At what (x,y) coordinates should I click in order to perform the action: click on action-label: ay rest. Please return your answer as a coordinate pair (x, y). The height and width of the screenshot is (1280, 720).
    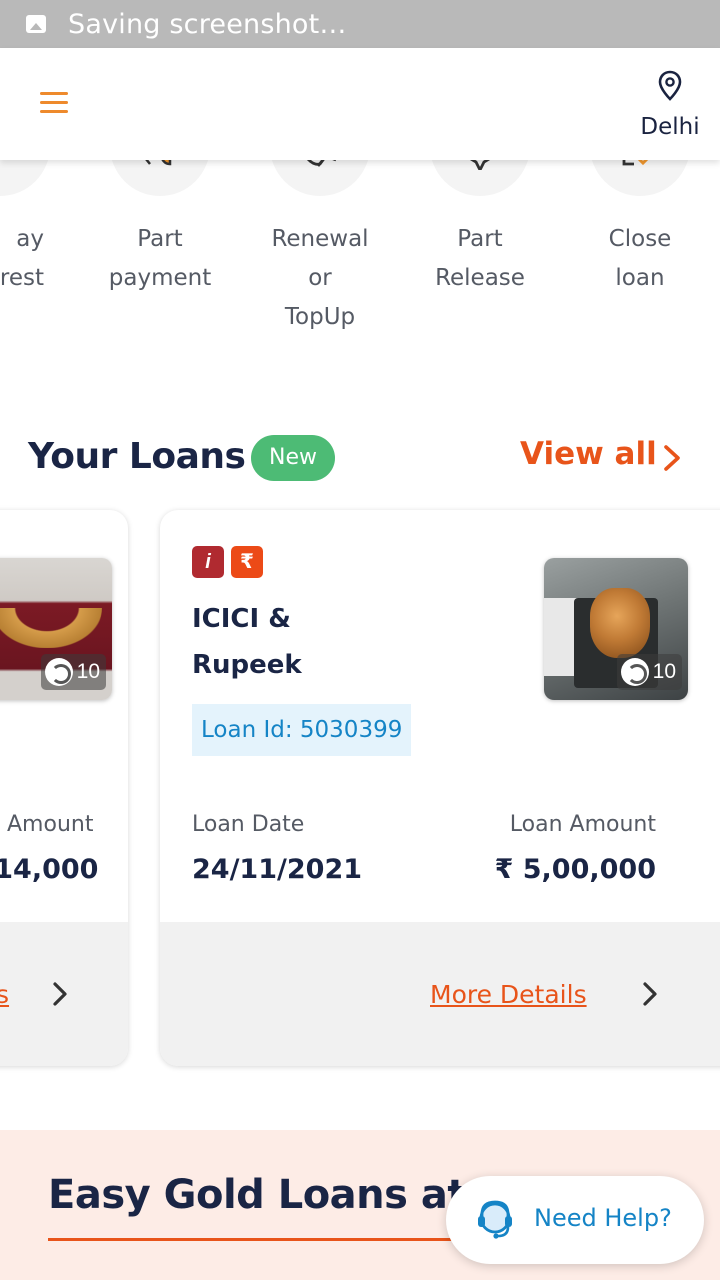
    Looking at the image, I should click on (22, 258).